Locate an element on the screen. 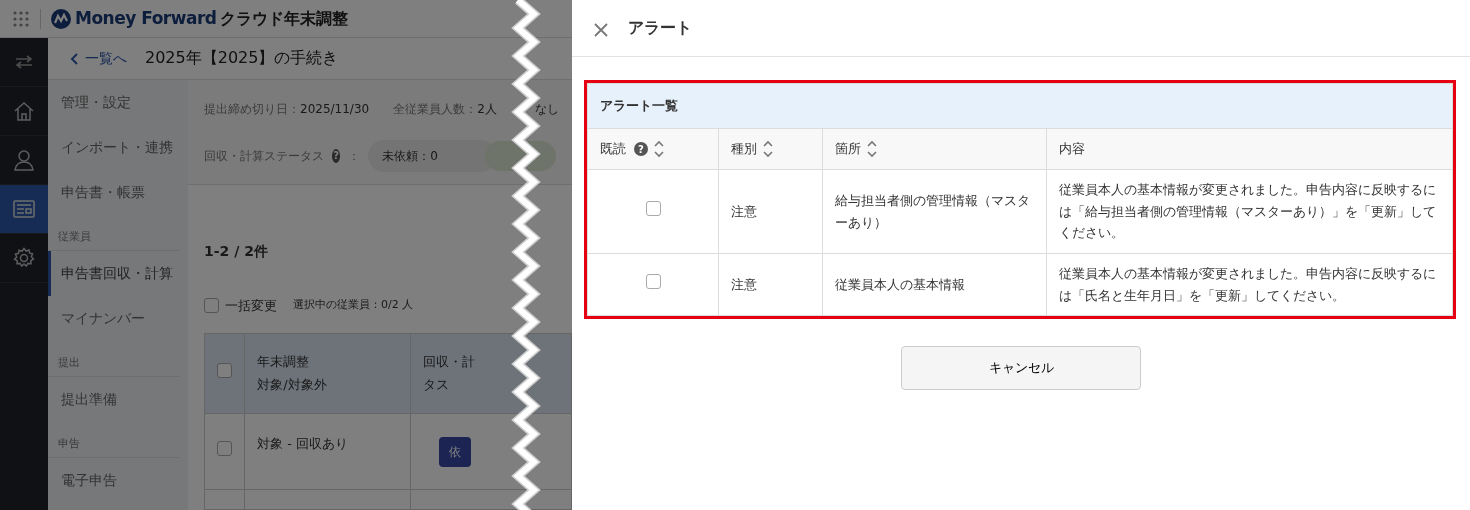 The width and height of the screenshot is (1470, 510). table-cell: 従業員本人の基本情報 is located at coordinates (934, 284).